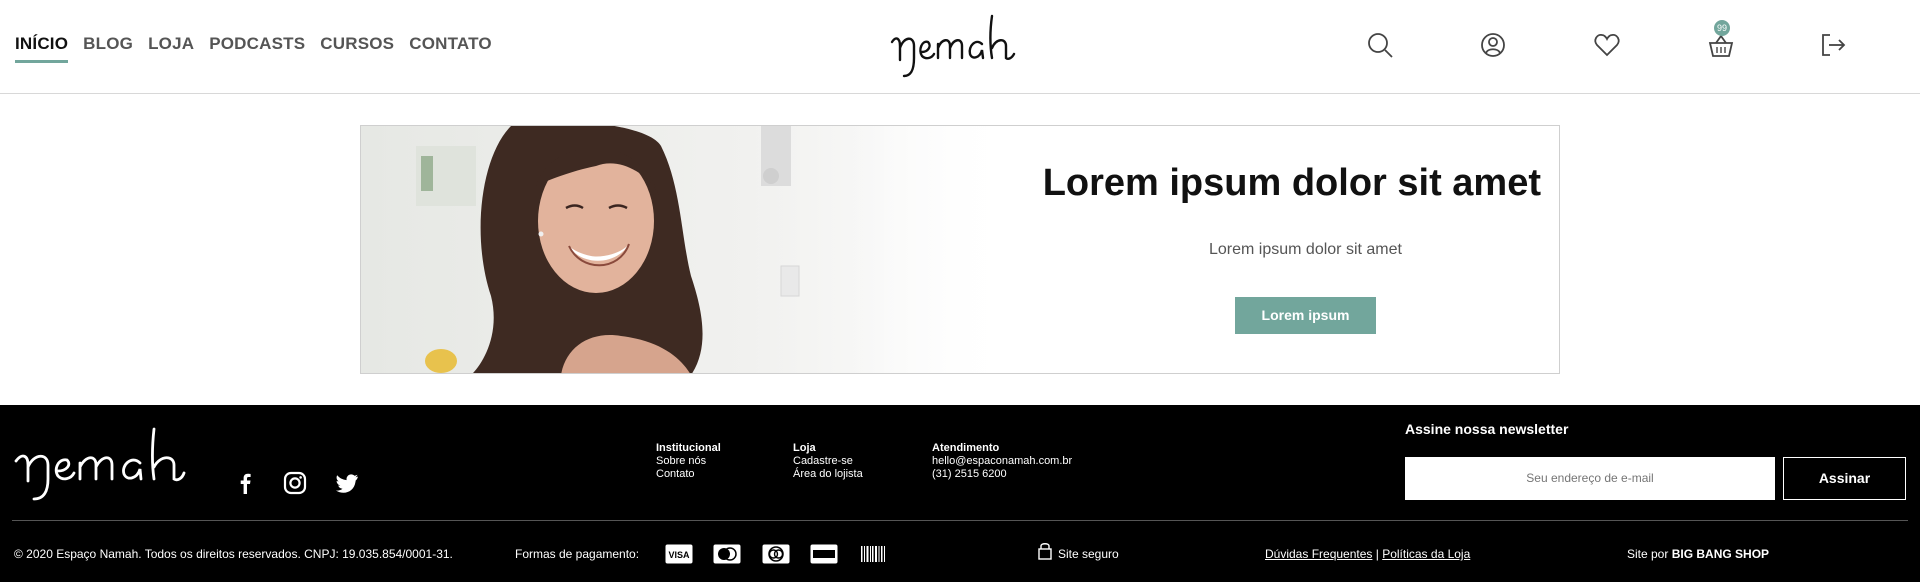 This screenshot has width=1920, height=582. What do you see at coordinates (108, 48) in the screenshot?
I see `nav-item-blog: BLOG` at bounding box center [108, 48].